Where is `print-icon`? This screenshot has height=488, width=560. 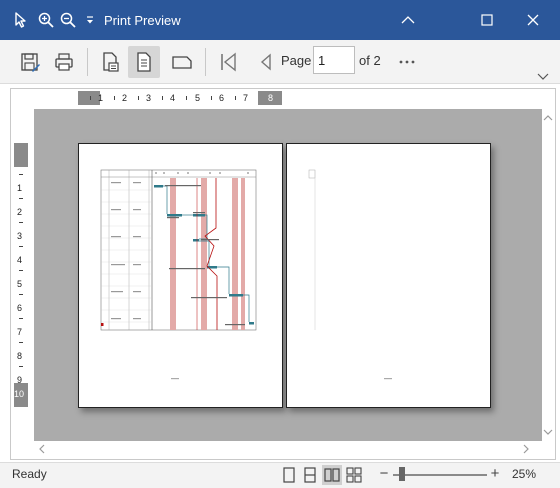
print-icon is located at coordinates (64, 62).